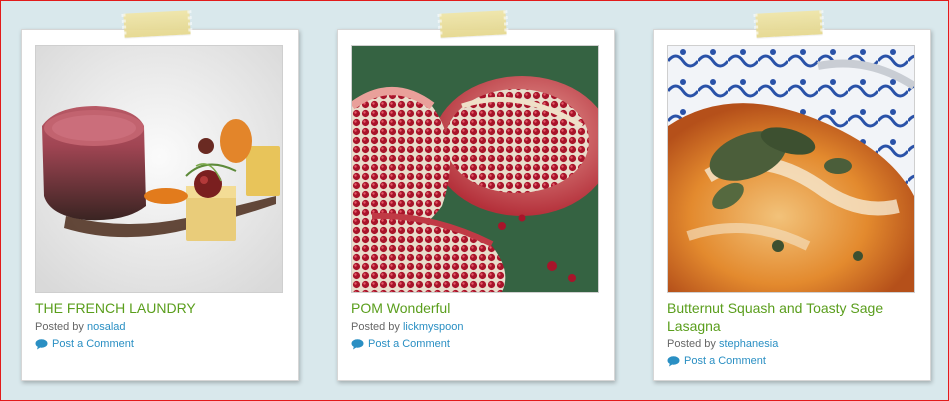 Image resolution: width=949 pixels, height=401 pixels. Describe the element at coordinates (476, 308) in the screenshot. I see `post-title-link: POM Wonderful` at that location.